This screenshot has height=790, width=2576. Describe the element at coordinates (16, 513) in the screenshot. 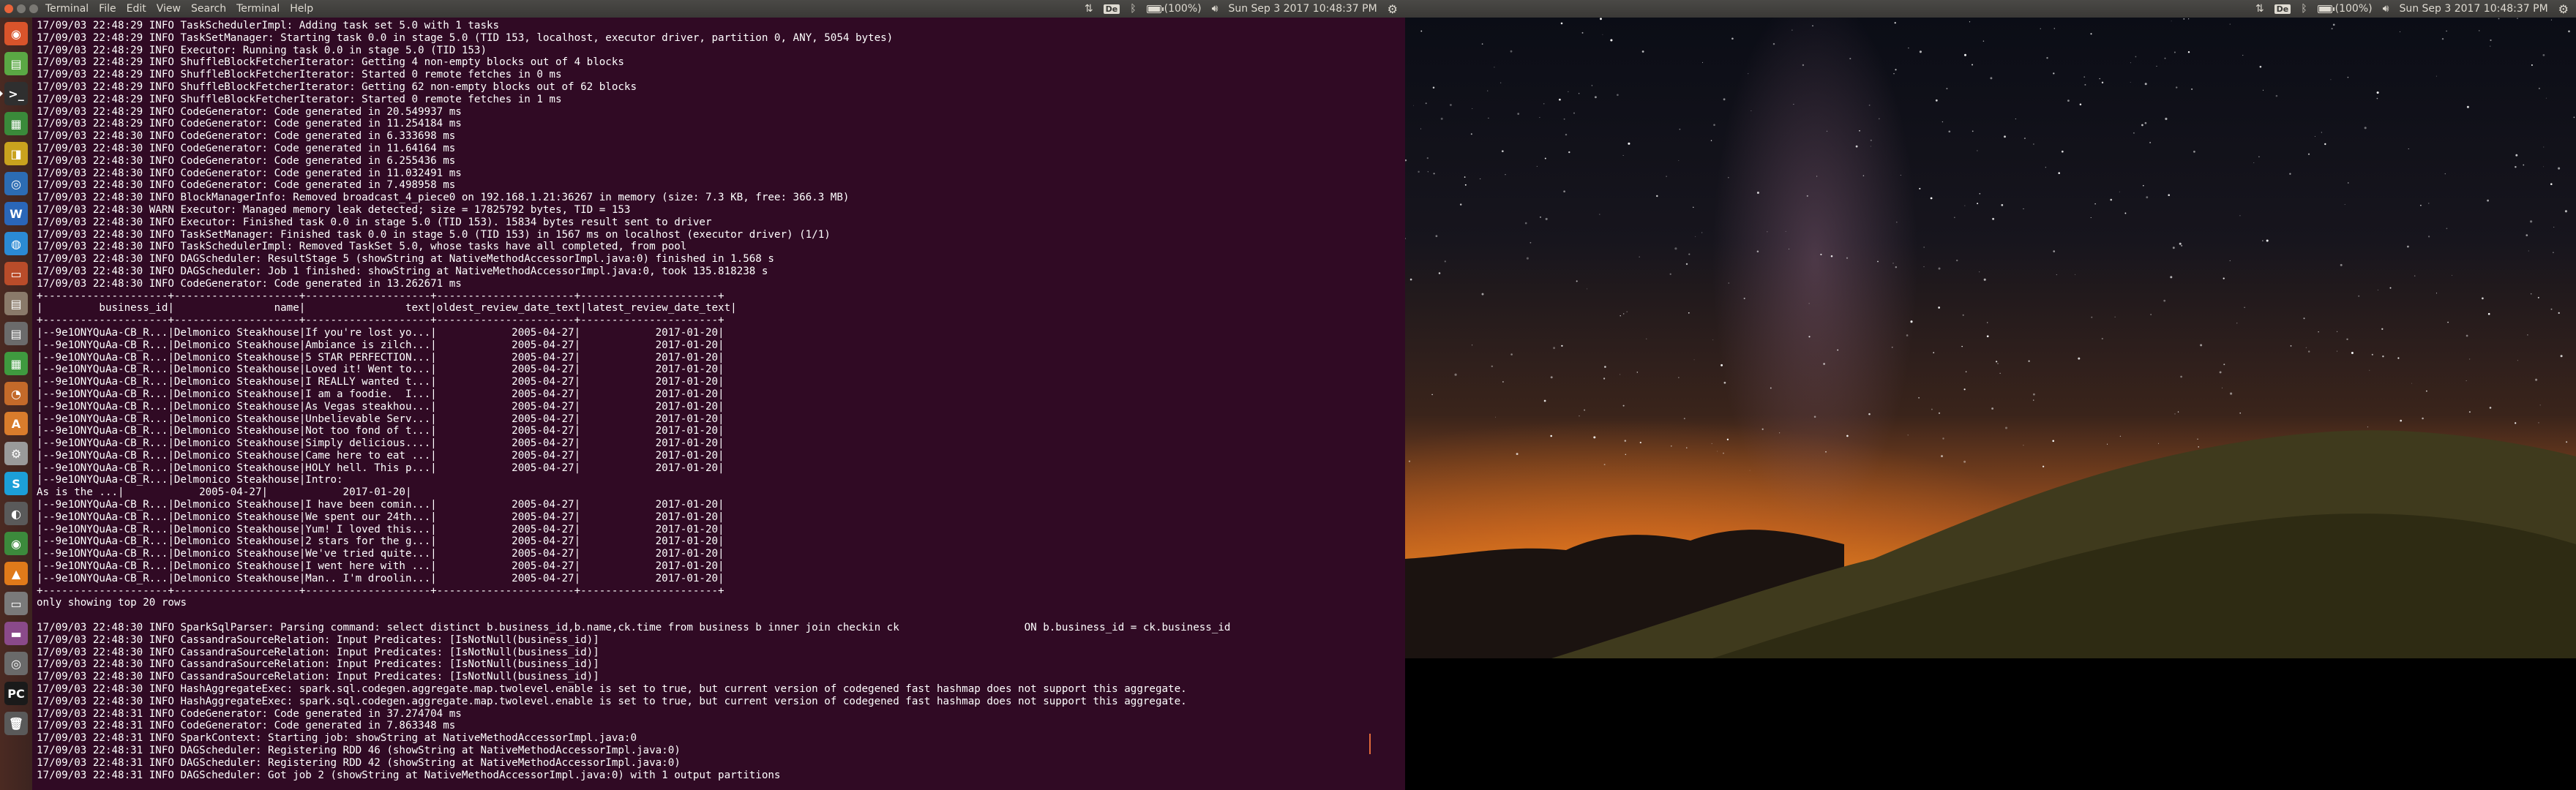

I see `app2-icon: ◐` at that location.